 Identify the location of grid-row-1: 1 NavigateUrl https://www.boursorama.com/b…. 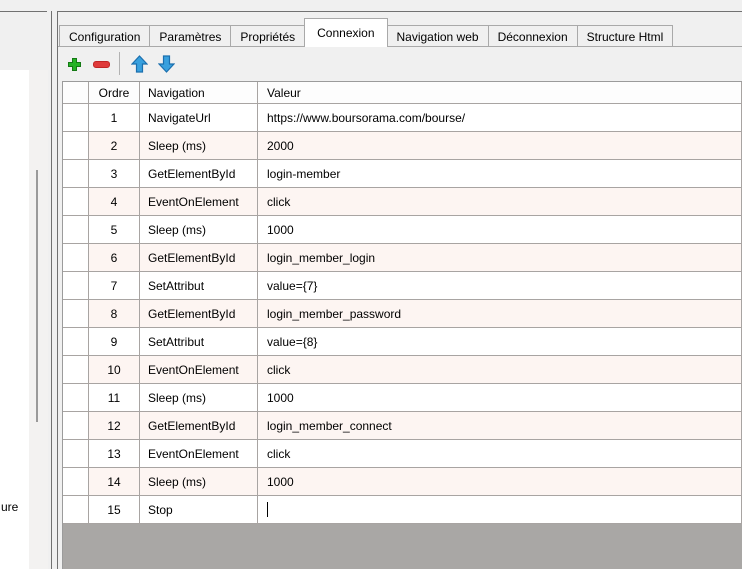
(402, 118).